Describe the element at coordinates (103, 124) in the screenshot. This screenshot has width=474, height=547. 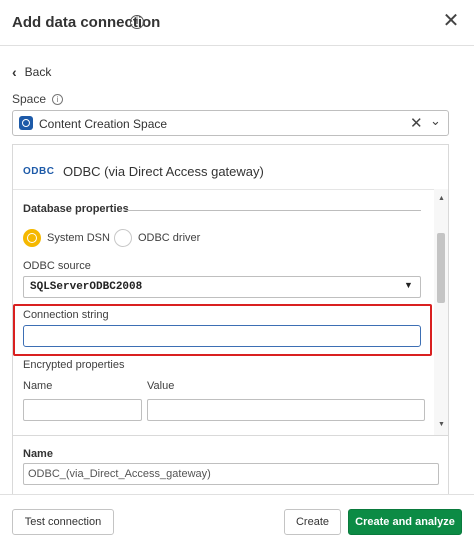
I see `space-selected-value: Content Creation Space` at that location.